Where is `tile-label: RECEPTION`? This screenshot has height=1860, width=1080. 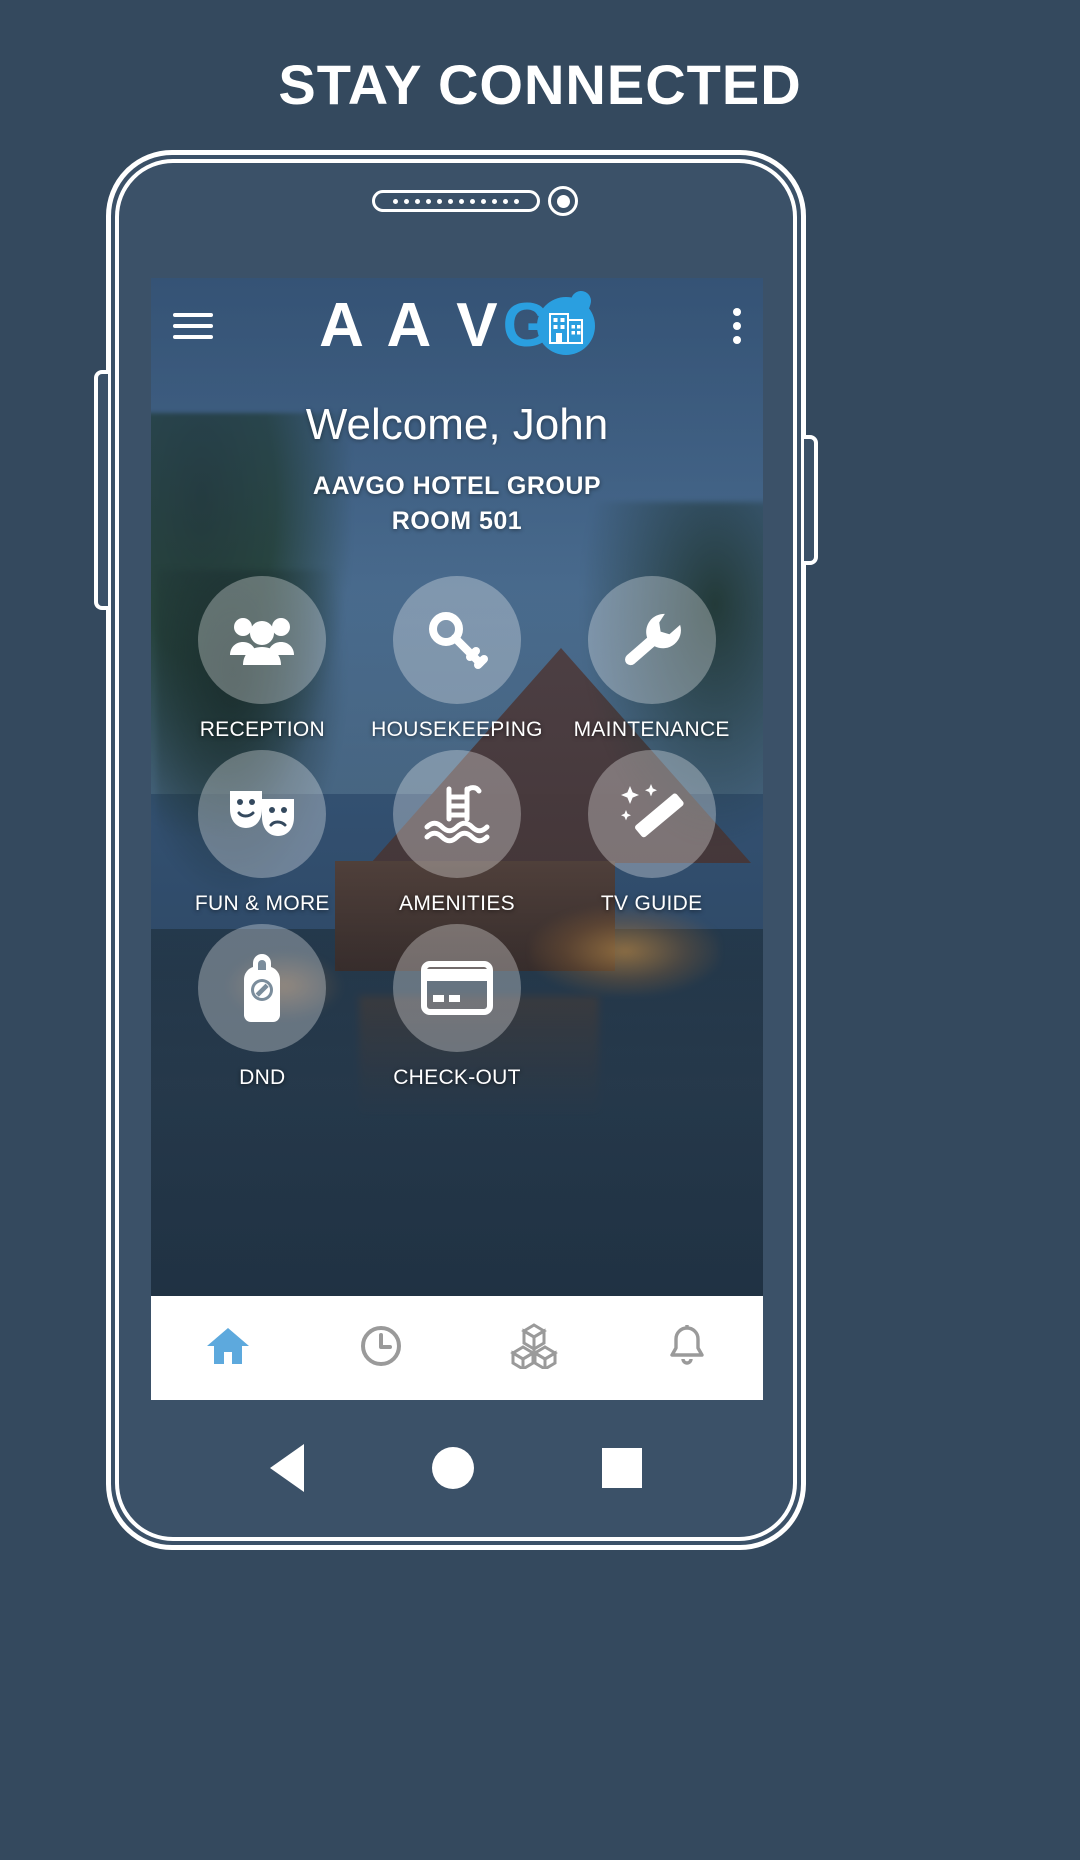 tile-label: RECEPTION is located at coordinates (262, 729).